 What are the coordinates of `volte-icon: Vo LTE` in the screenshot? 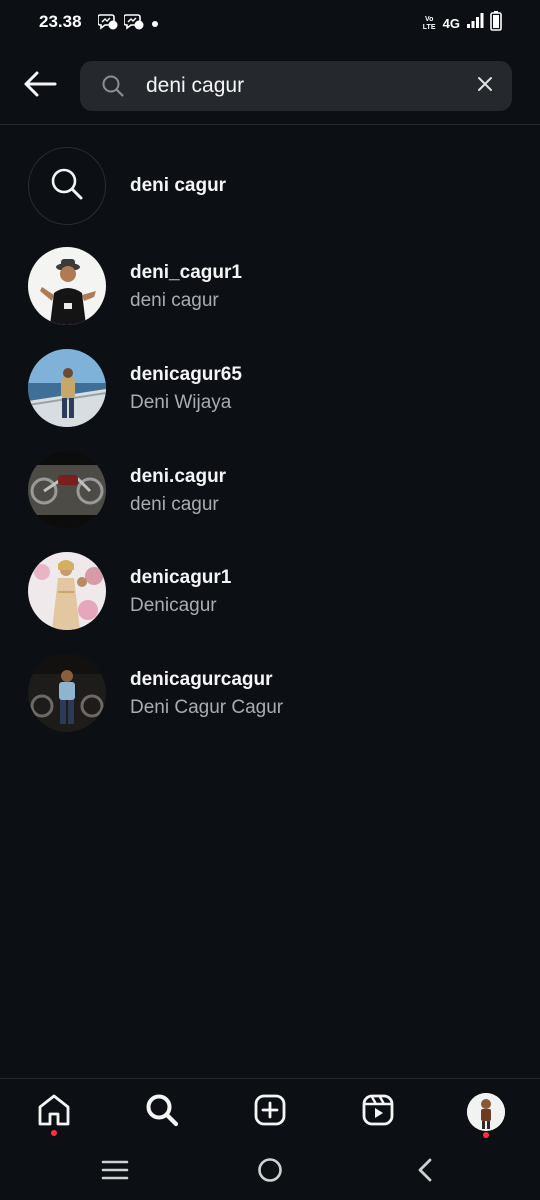 It's located at (429, 23).